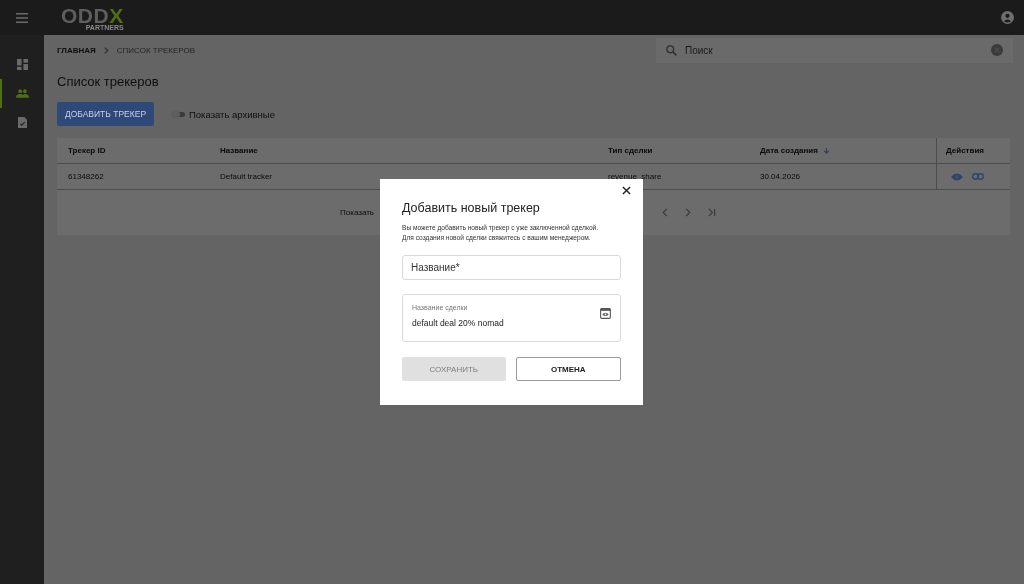  I want to click on close-icon, so click(626, 190).